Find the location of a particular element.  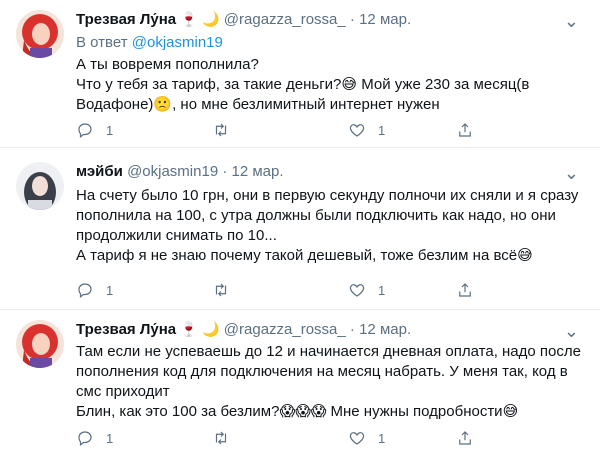

reply-prefix: В ответ is located at coordinates (102, 42).